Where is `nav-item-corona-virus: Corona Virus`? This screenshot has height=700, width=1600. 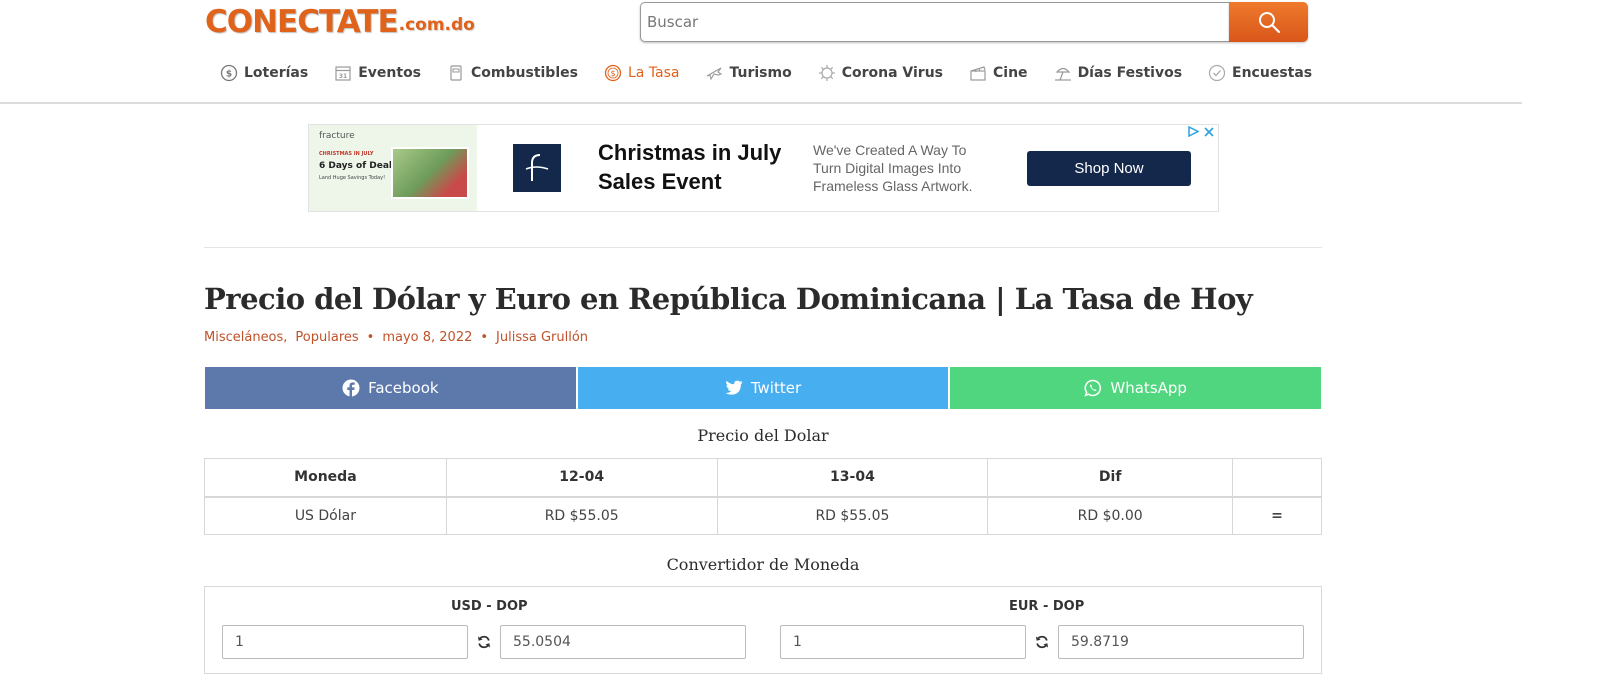
nav-item-corona-virus: Corona Virus is located at coordinates (880, 73).